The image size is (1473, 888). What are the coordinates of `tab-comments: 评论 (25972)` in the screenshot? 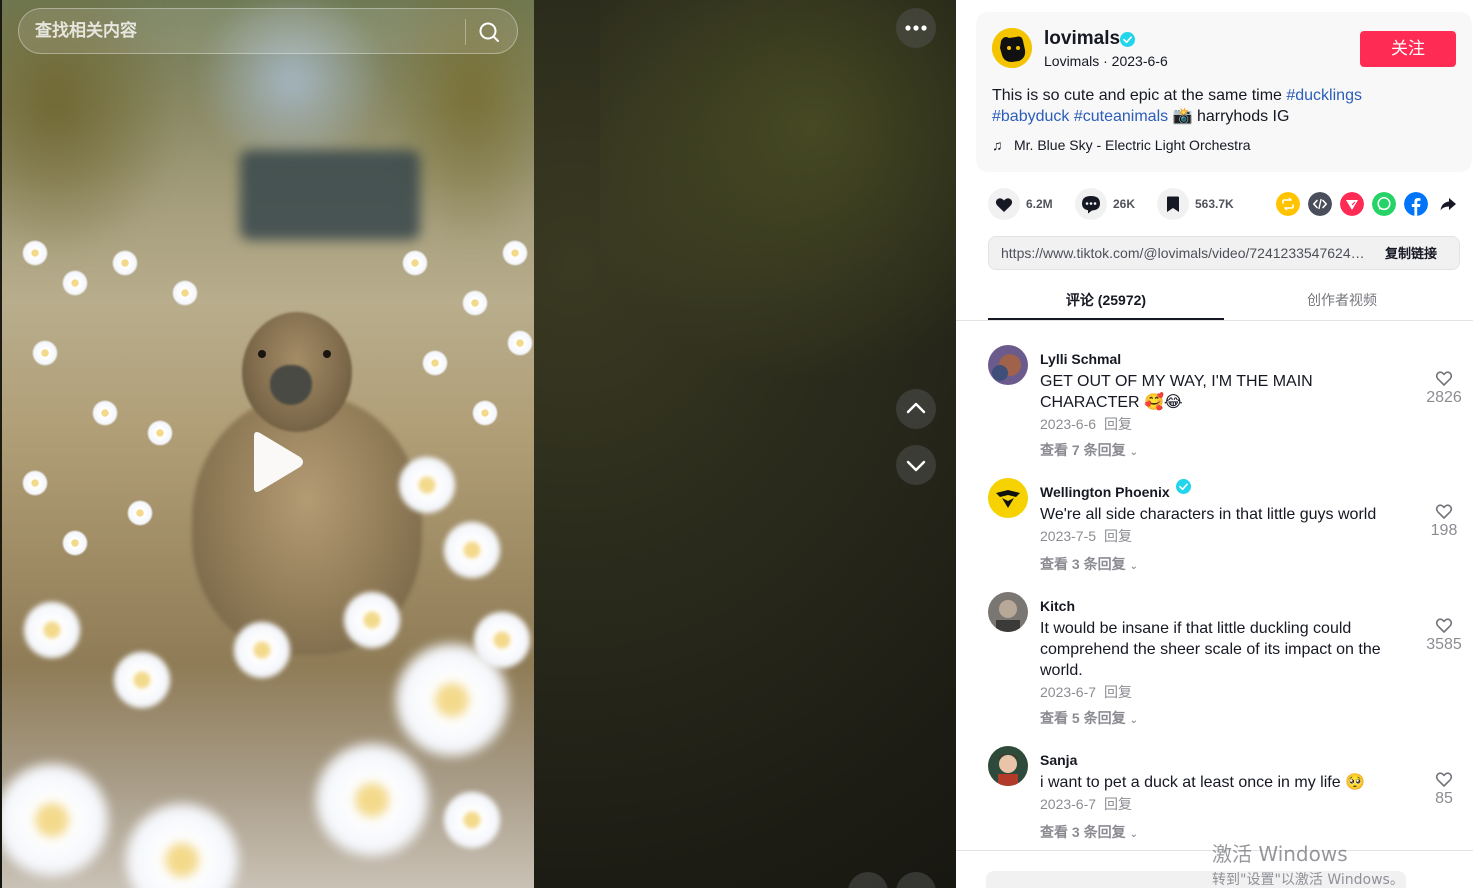 It's located at (1106, 300).